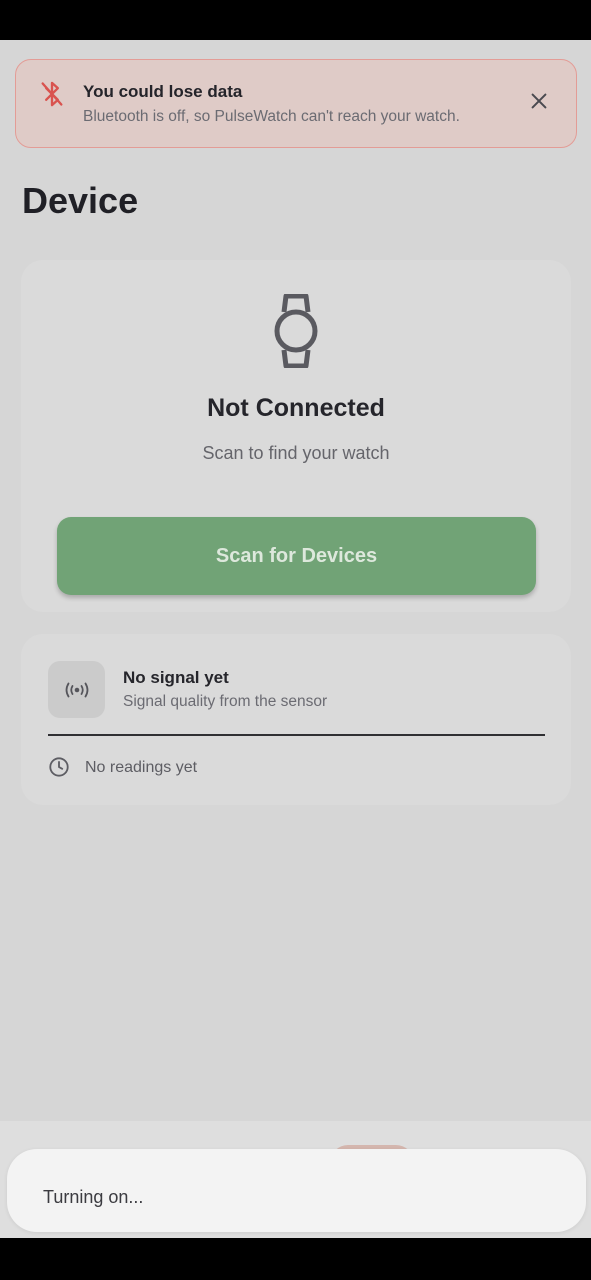 This screenshot has width=591, height=1280. What do you see at coordinates (296, 408) in the screenshot?
I see `connection-status: Not Connected` at bounding box center [296, 408].